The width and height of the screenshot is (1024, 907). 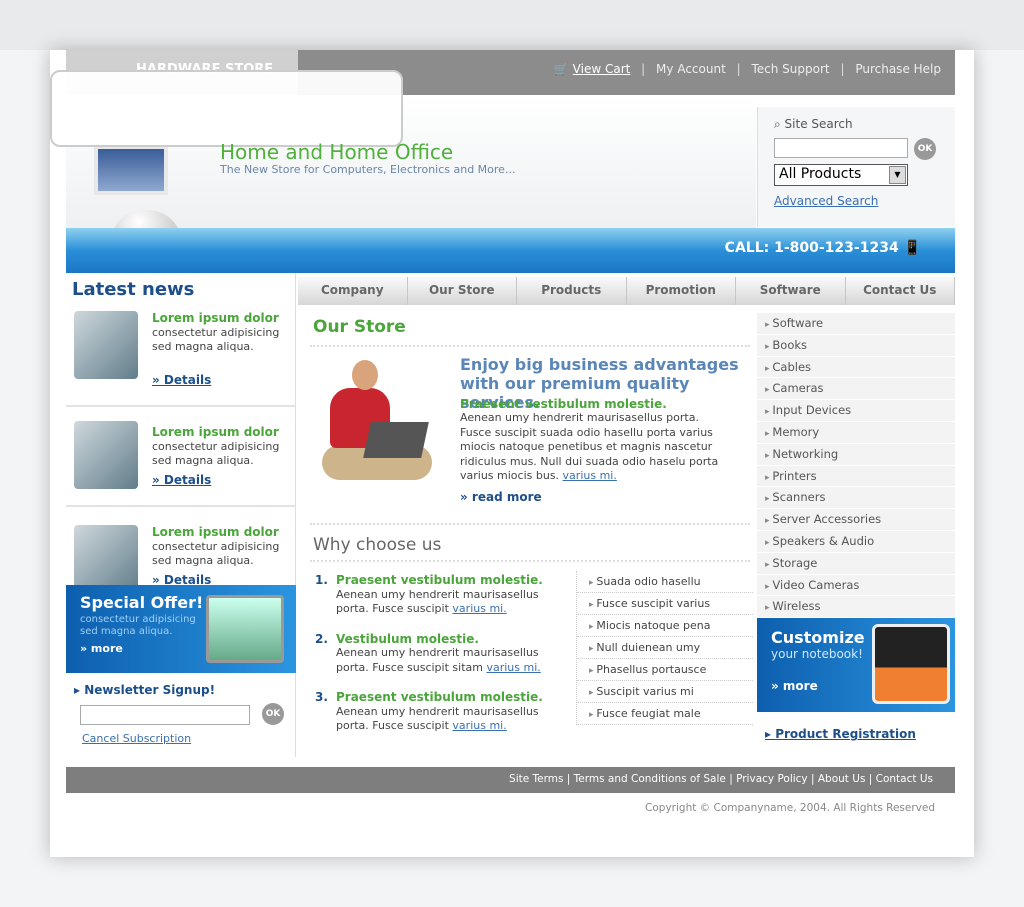 I want to click on nav-promotion: Promotion, so click(x=681, y=291).